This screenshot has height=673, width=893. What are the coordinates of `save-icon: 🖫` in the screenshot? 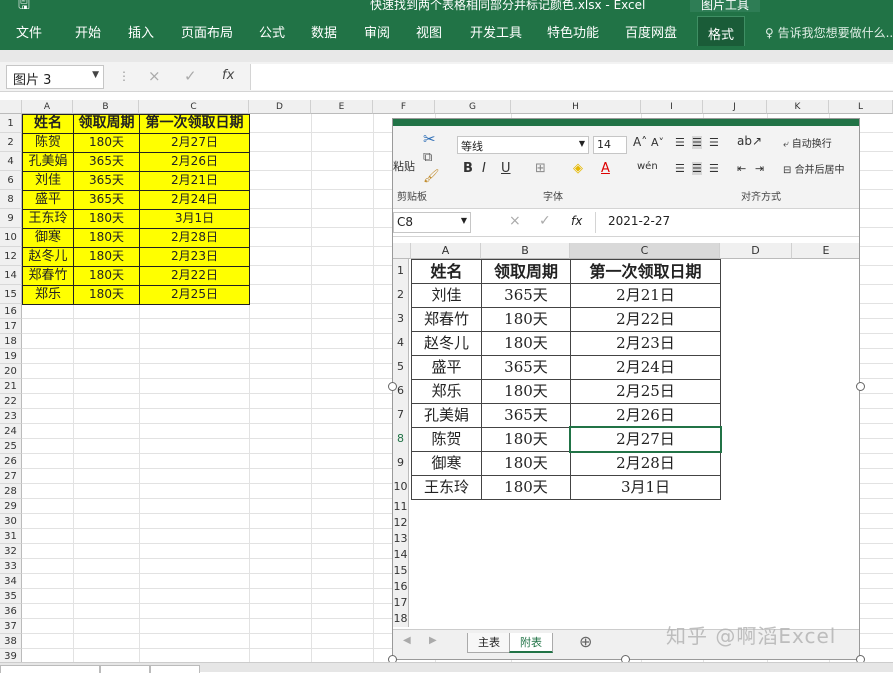 It's located at (24, 6).